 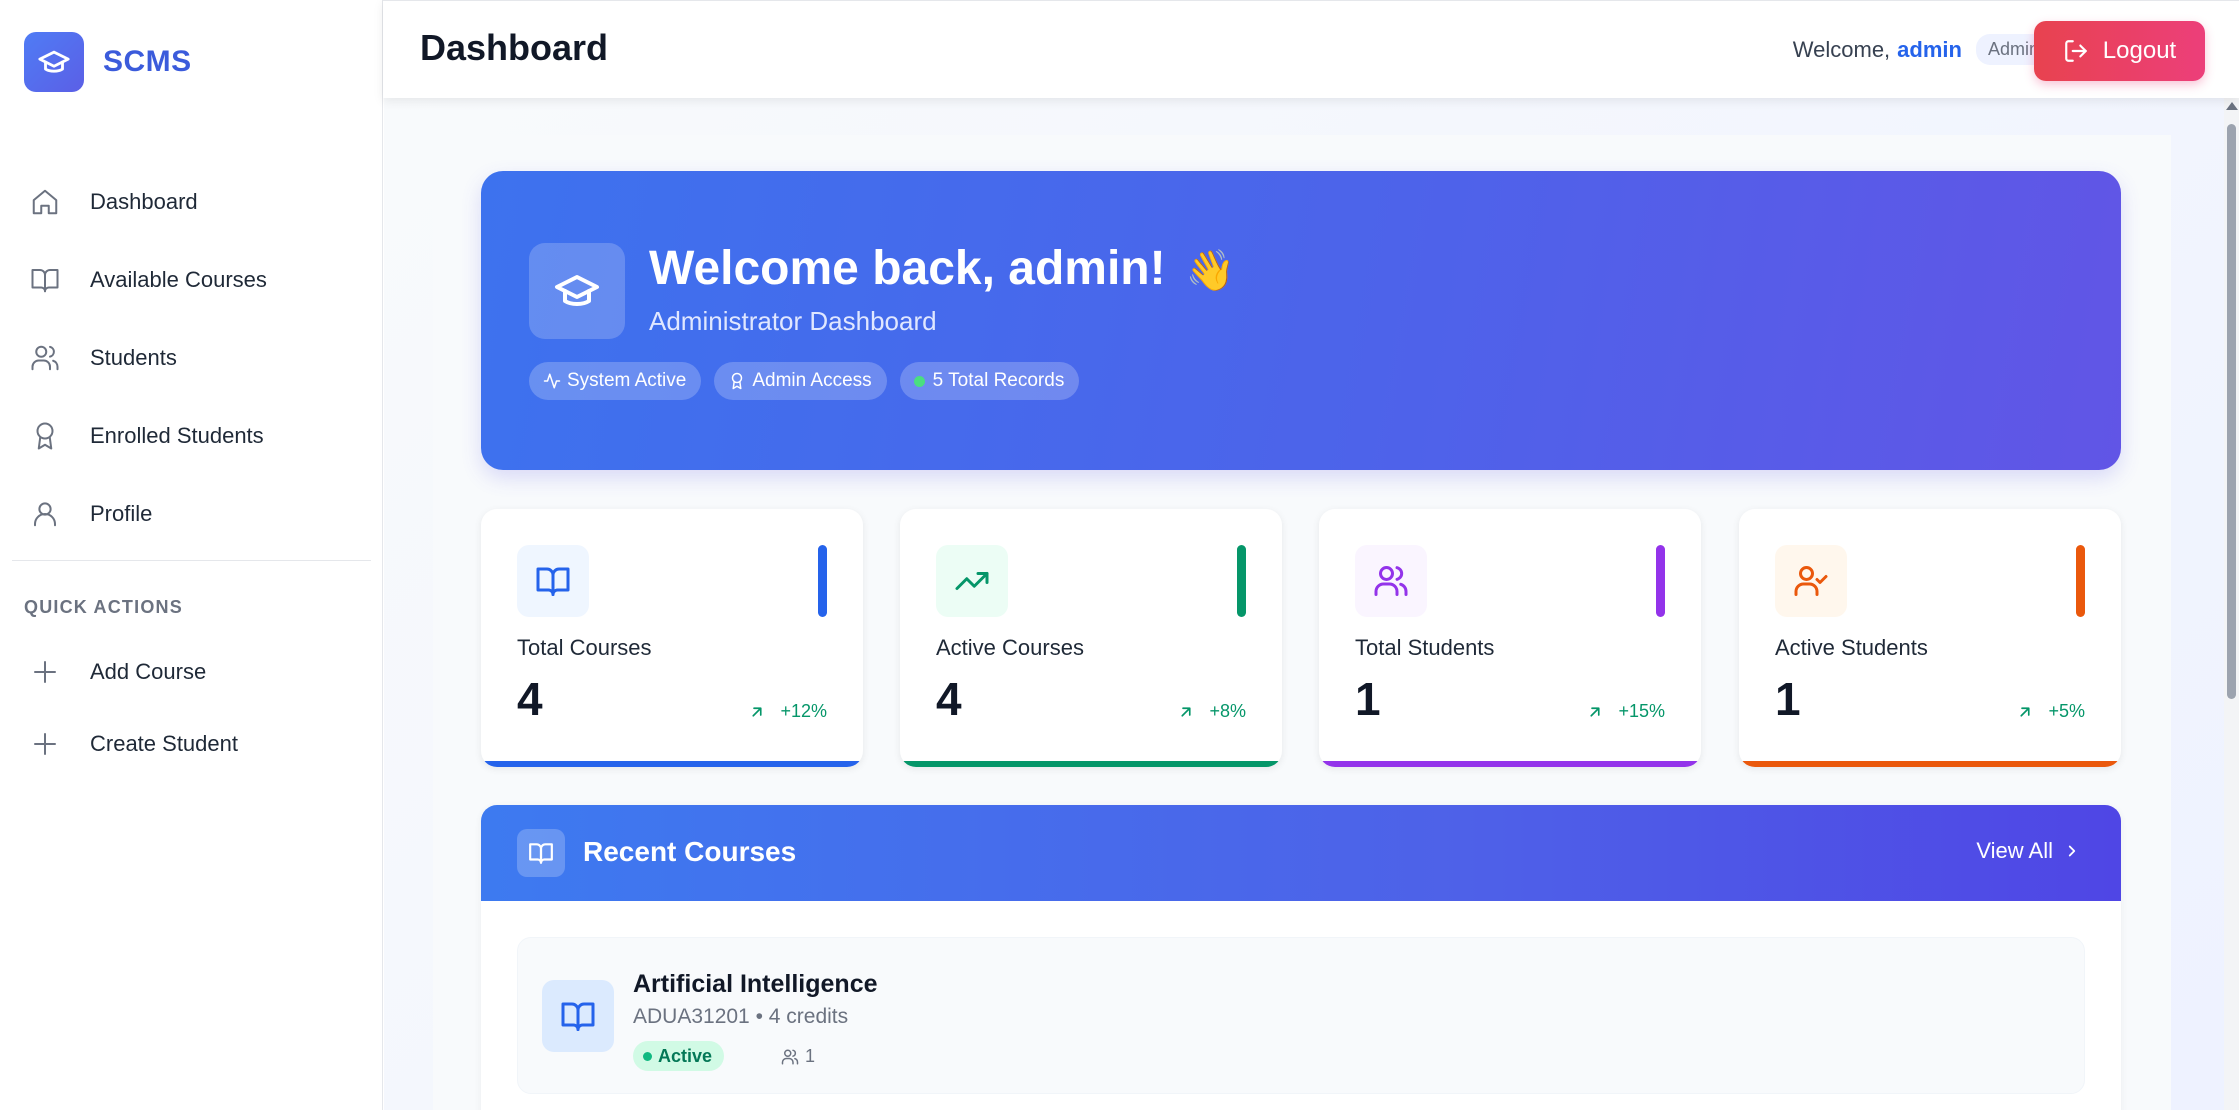 I want to click on sidebar-item-dashboard: Dashboard, so click(x=191, y=202).